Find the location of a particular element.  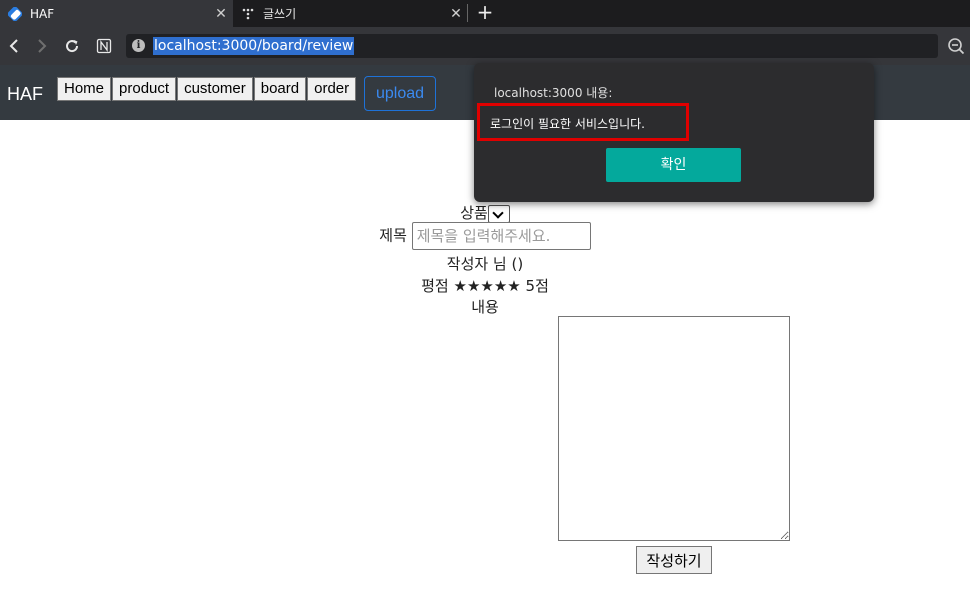

title-row: 제목 is located at coordinates (485, 236).